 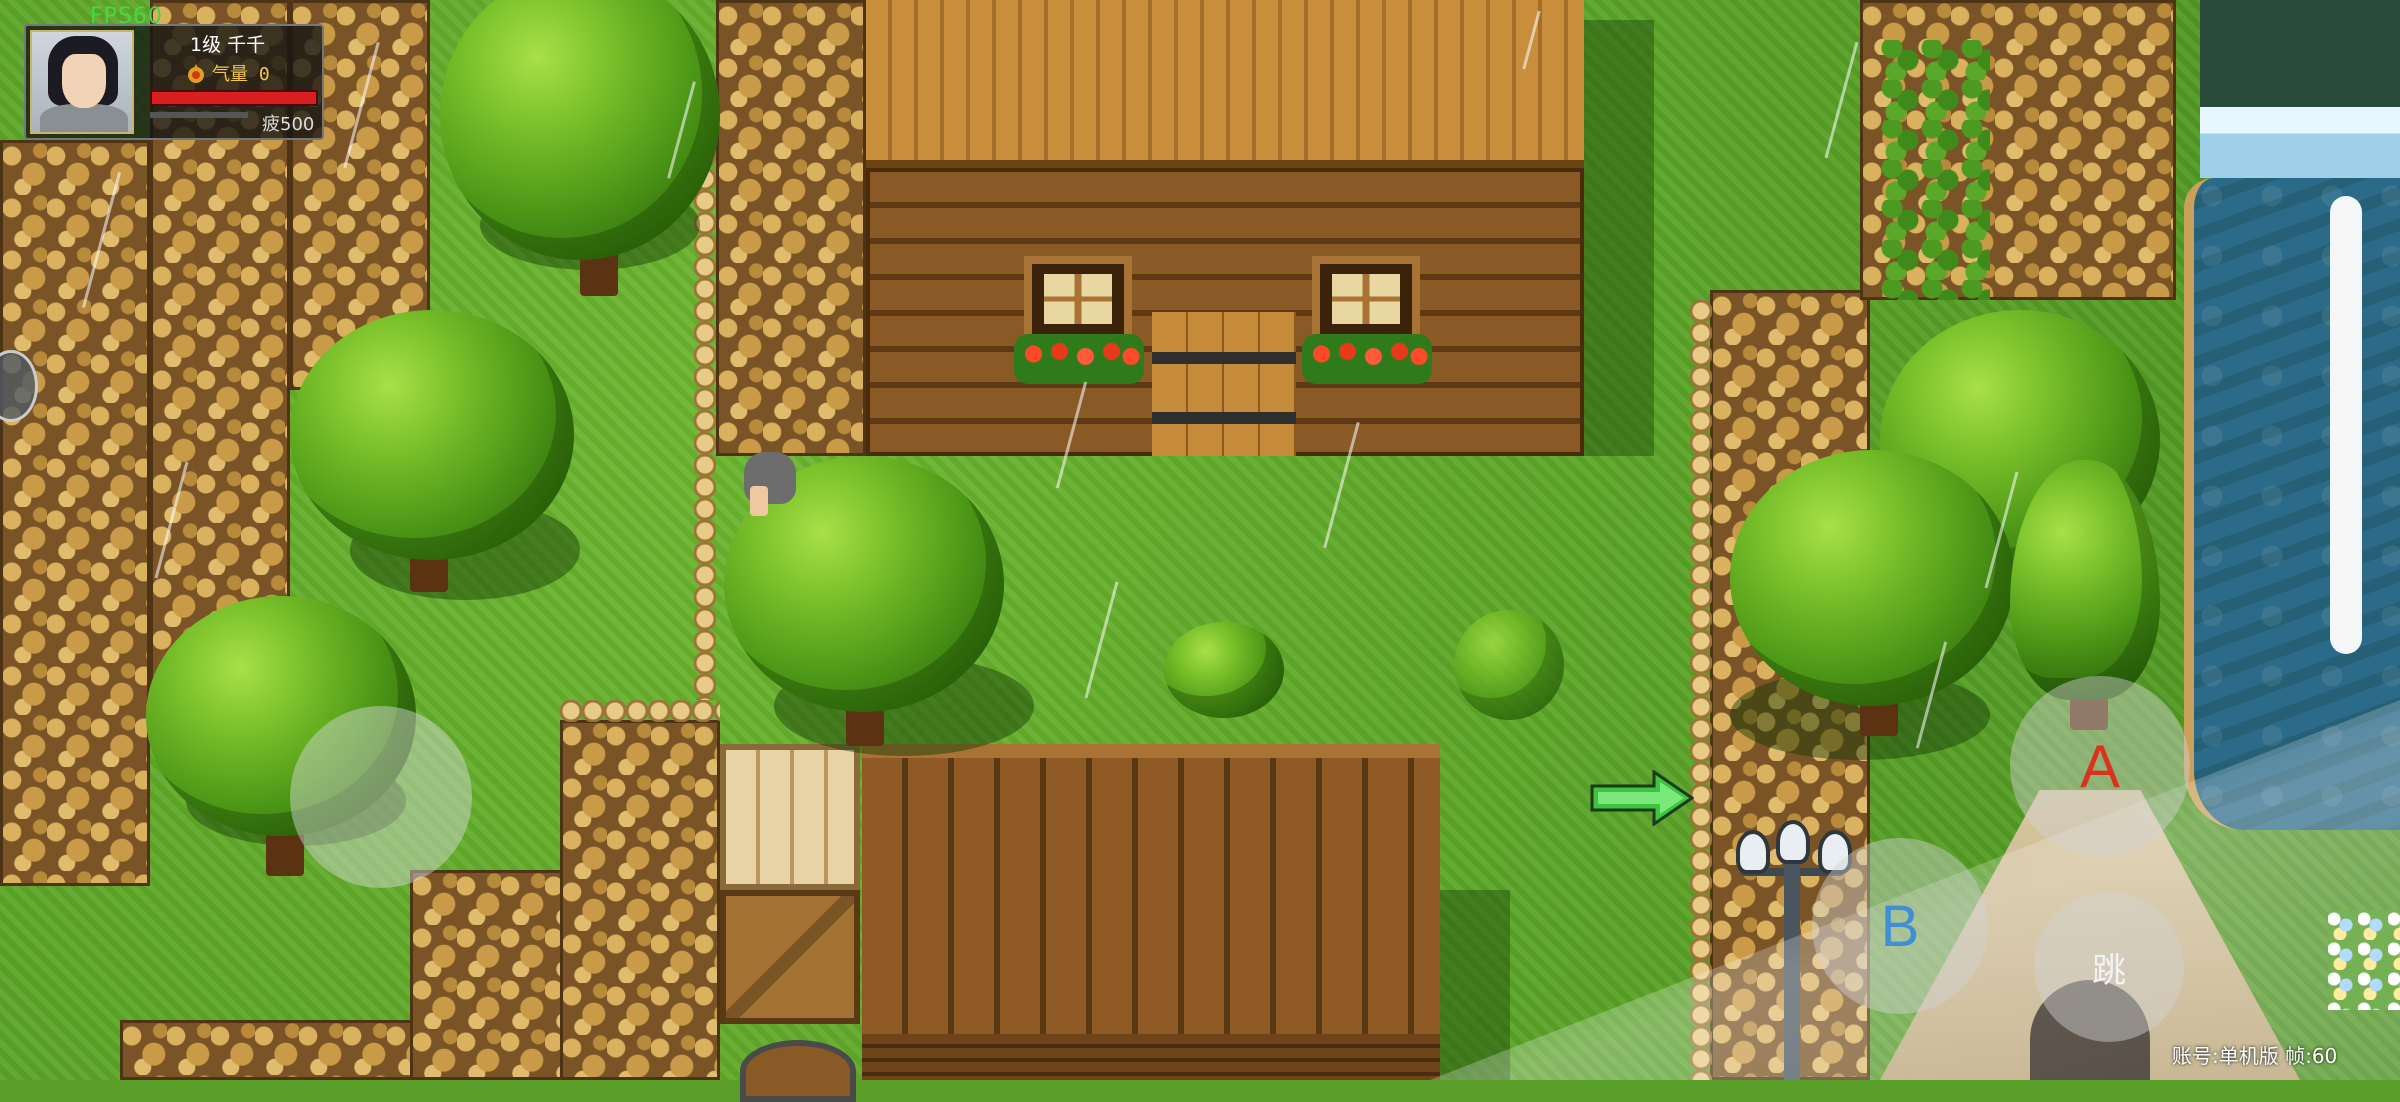 I want to click on cliff-bottom-left, so click(x=275, y=1050).